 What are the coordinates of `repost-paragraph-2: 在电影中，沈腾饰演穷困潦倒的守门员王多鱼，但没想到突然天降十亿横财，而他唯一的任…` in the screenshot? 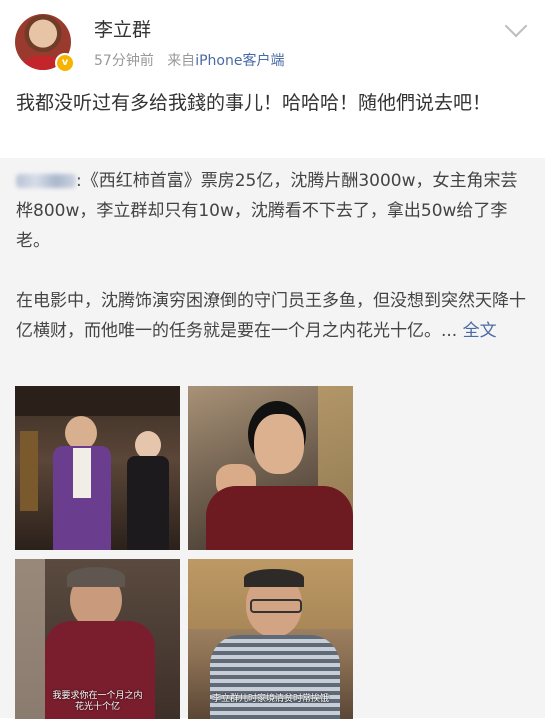 It's located at (271, 316).